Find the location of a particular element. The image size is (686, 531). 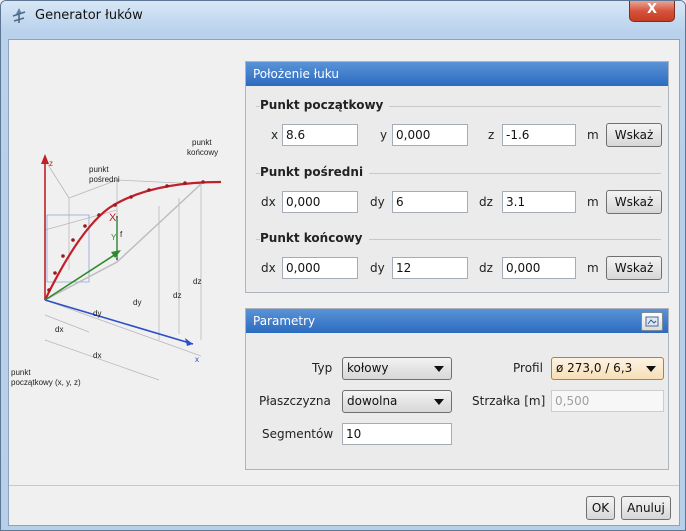

end-unit-label: m is located at coordinates (593, 268).